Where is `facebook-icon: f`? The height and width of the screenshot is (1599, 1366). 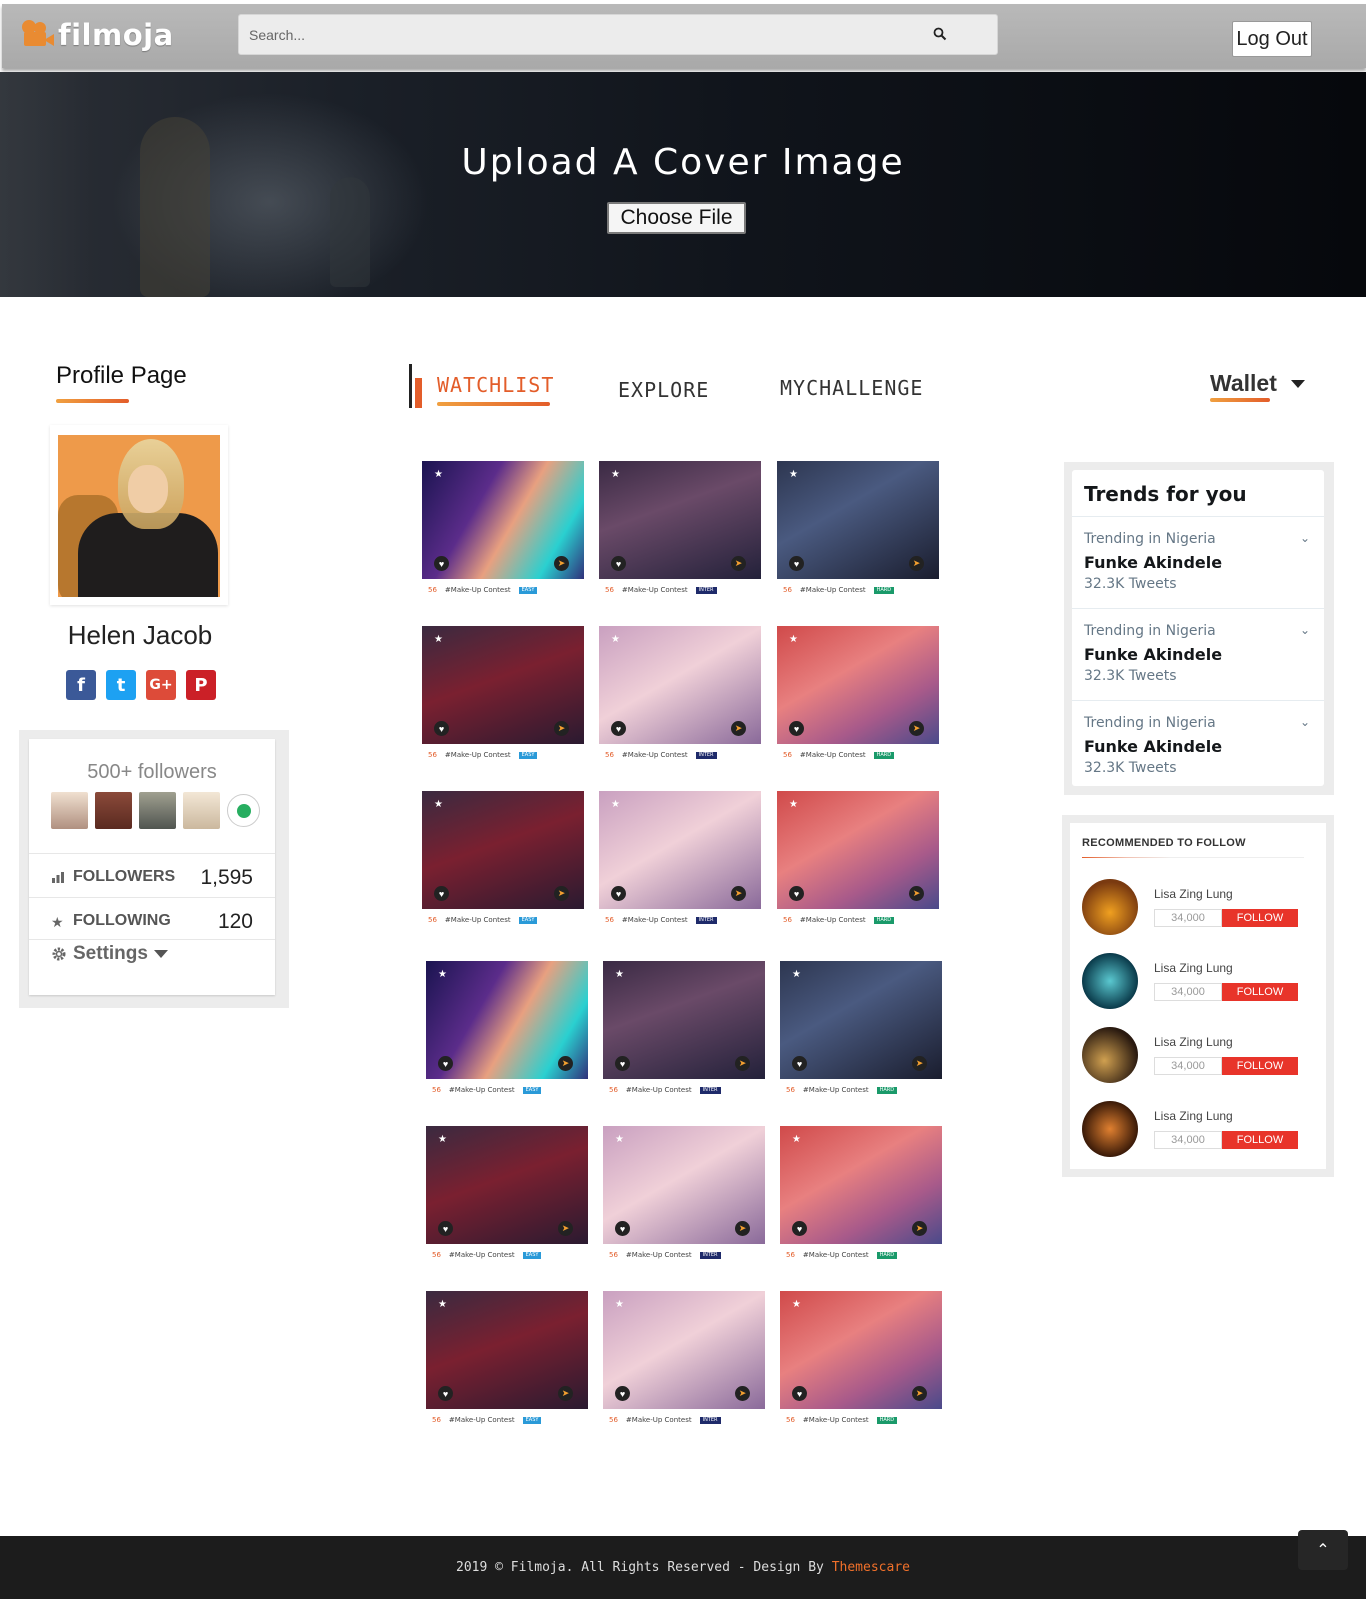
facebook-icon: f is located at coordinates (81, 685).